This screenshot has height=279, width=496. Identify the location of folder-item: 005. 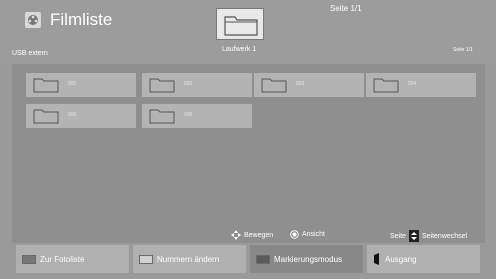
(81, 116).